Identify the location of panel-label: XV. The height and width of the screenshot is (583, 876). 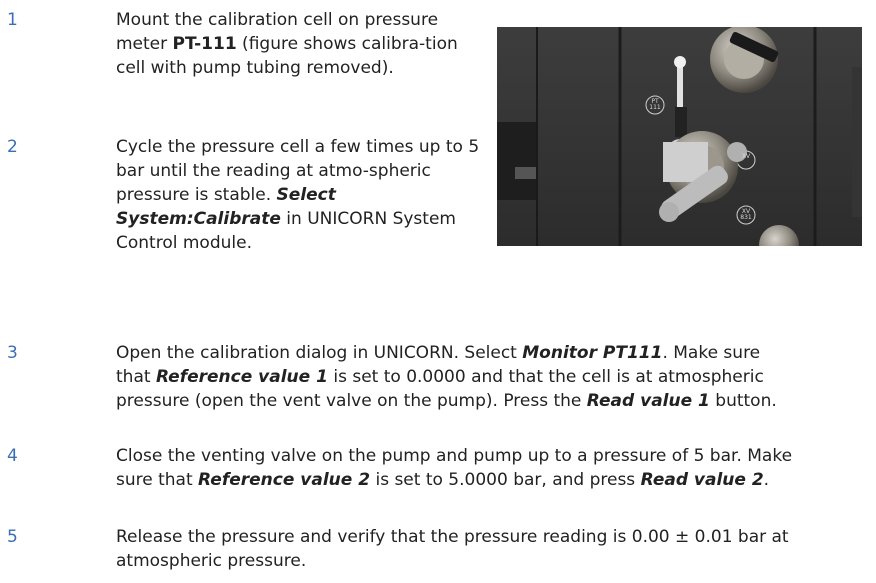
(746, 156).